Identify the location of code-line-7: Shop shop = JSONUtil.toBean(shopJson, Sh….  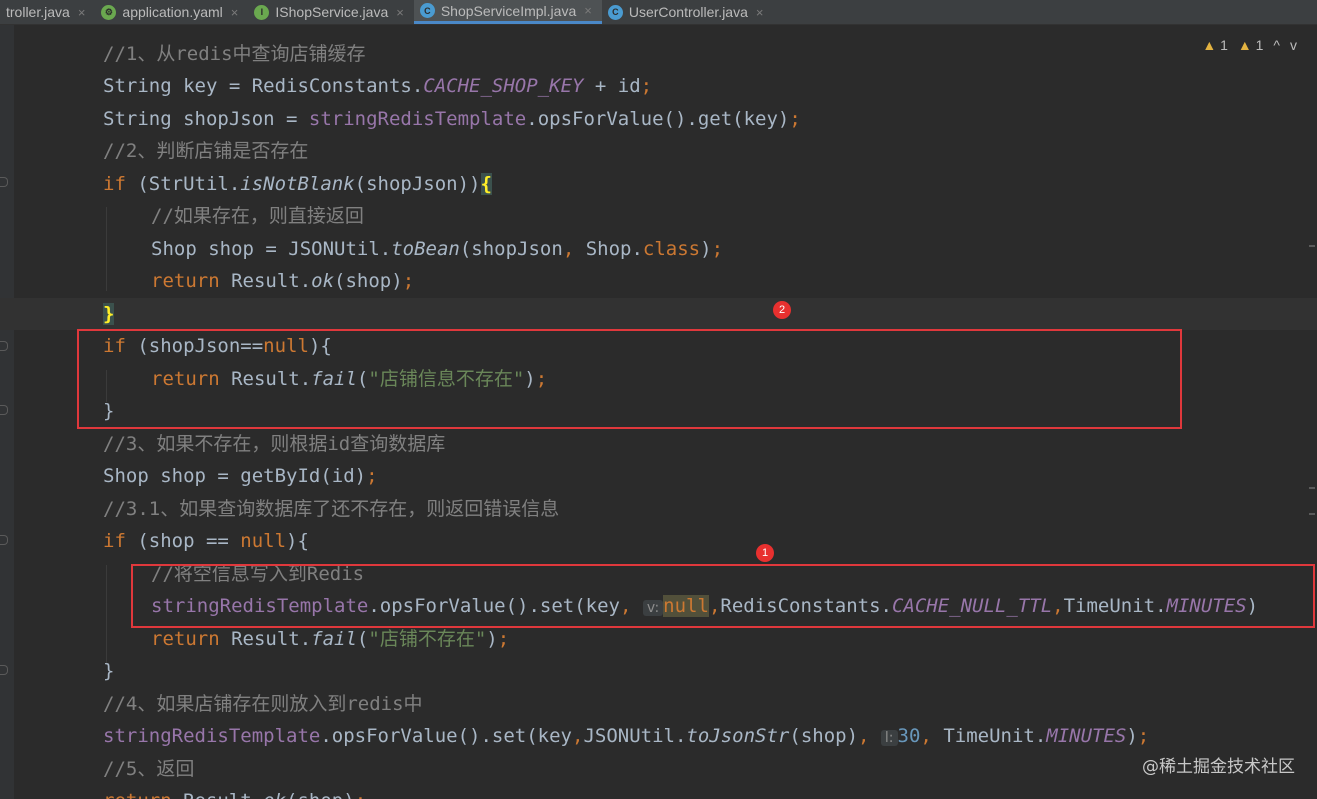
(658, 249).